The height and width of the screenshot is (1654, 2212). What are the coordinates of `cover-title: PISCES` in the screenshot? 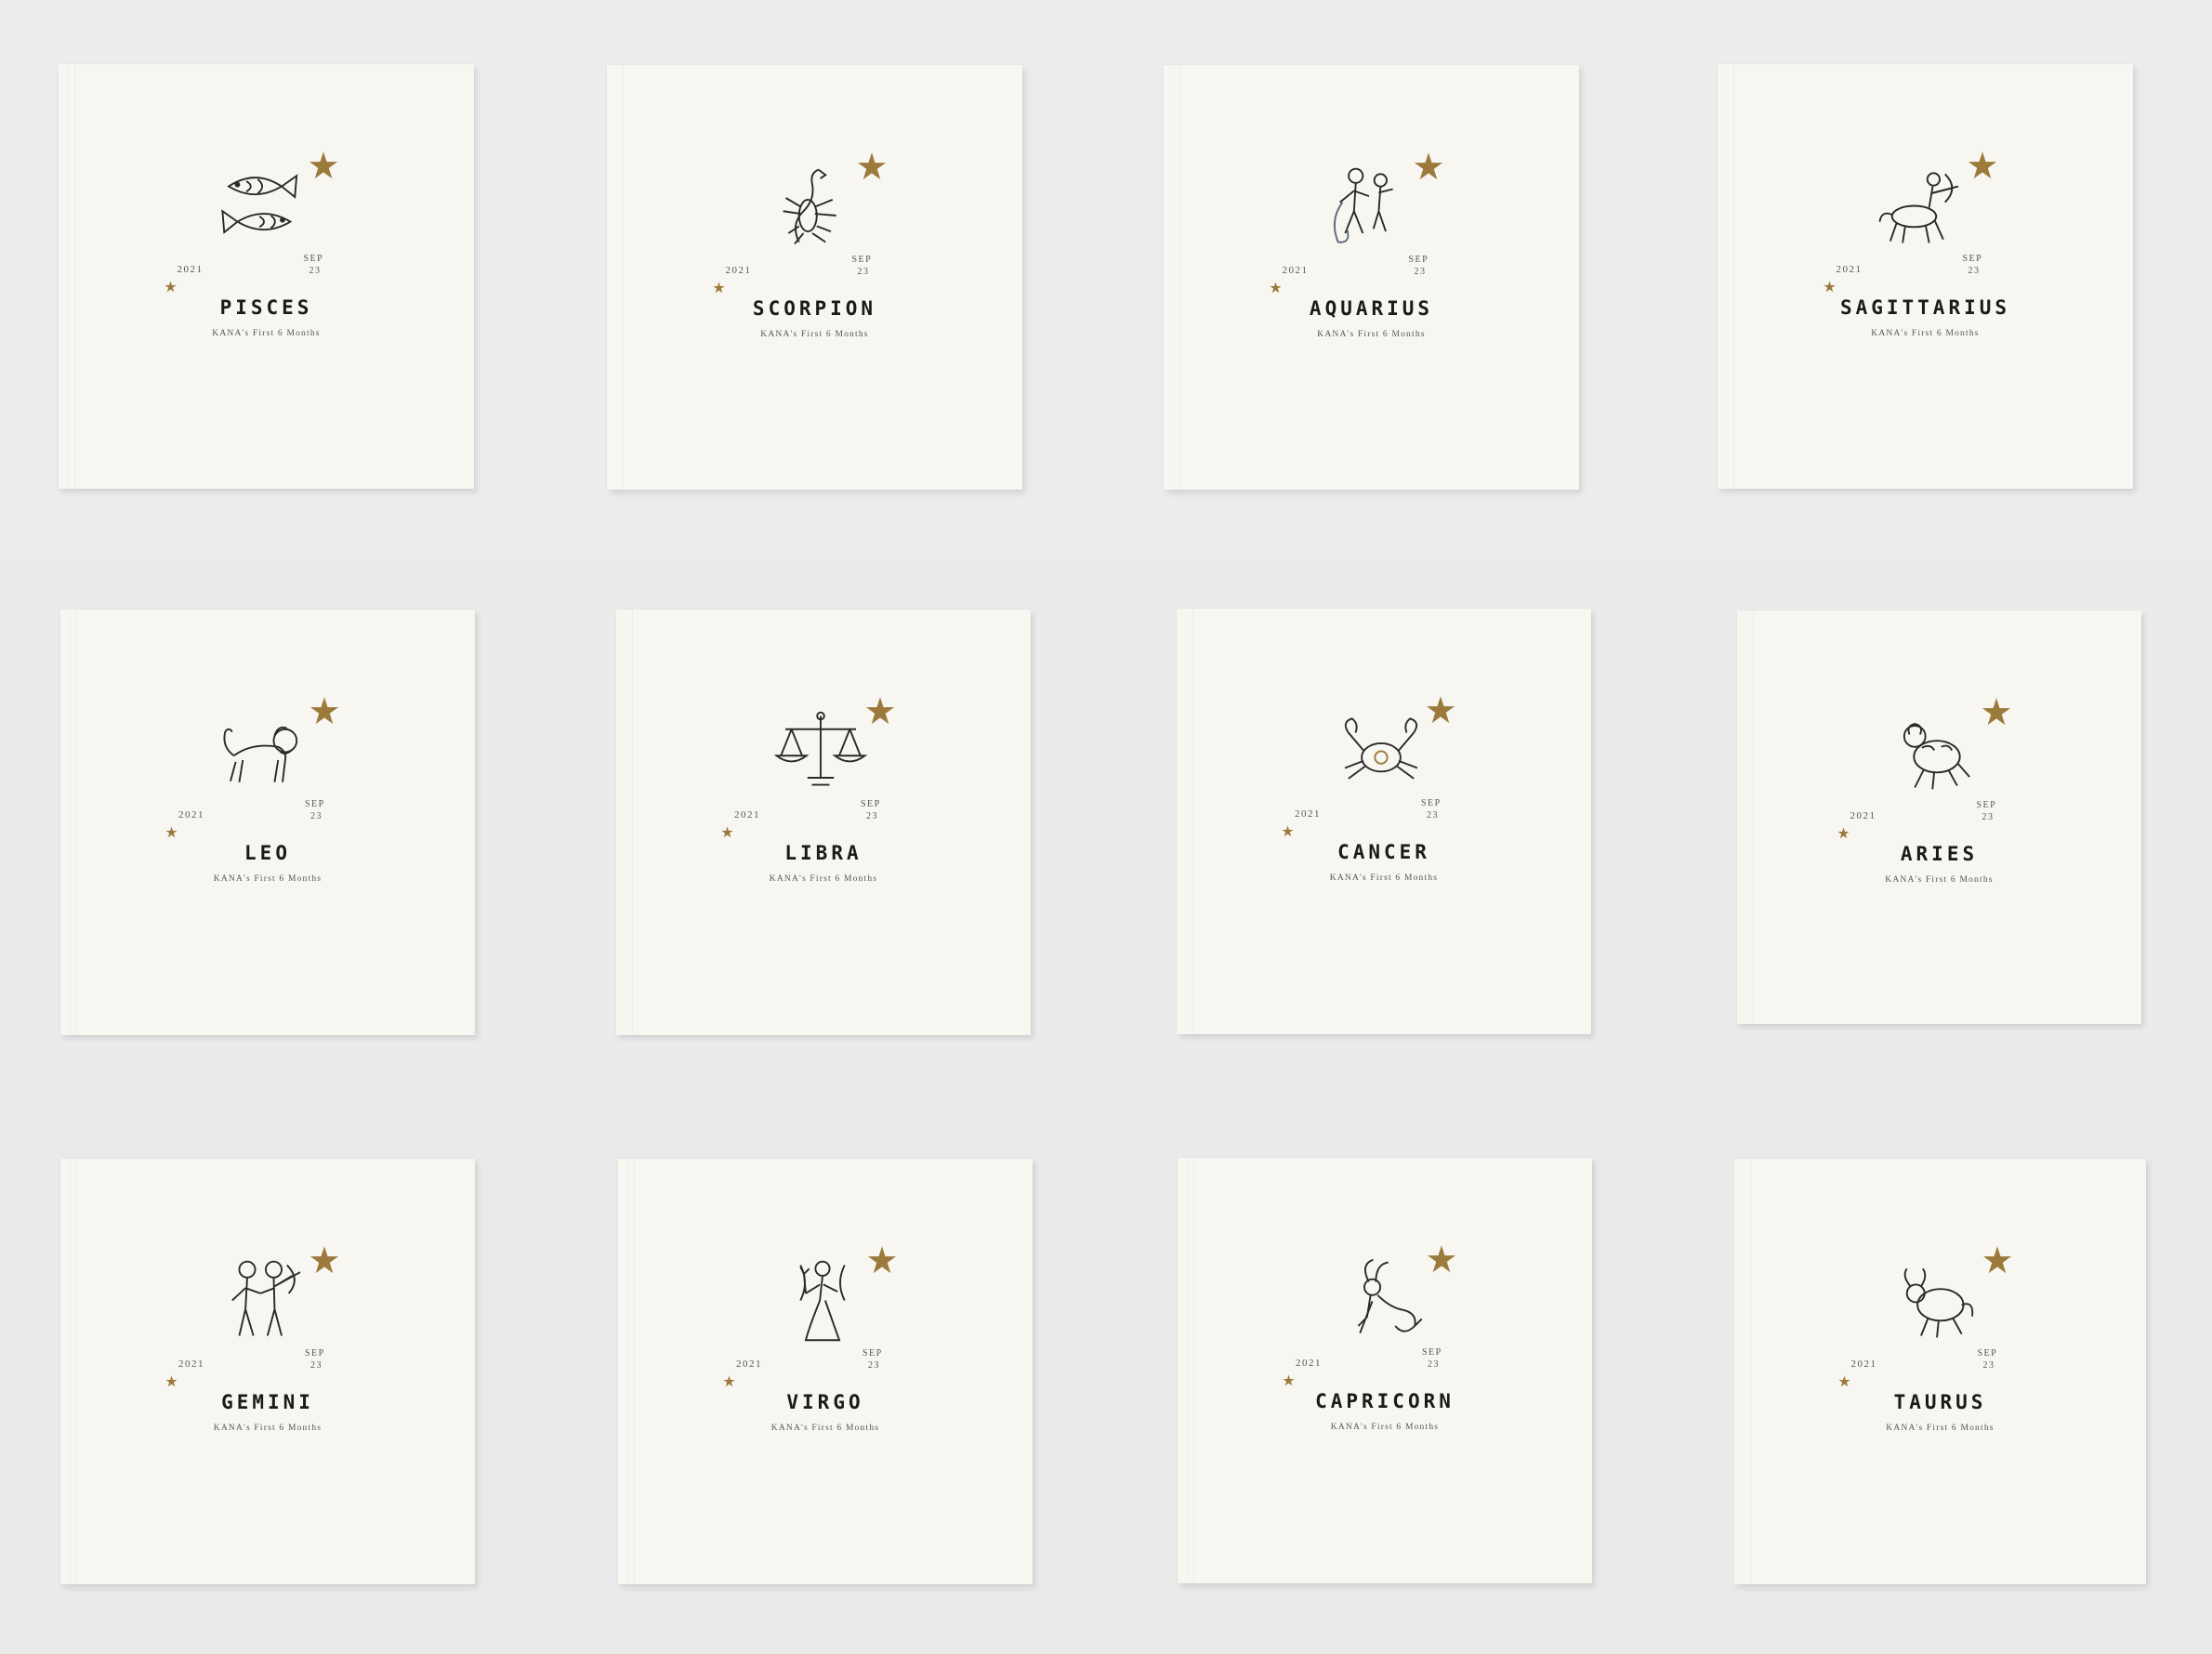 It's located at (266, 307).